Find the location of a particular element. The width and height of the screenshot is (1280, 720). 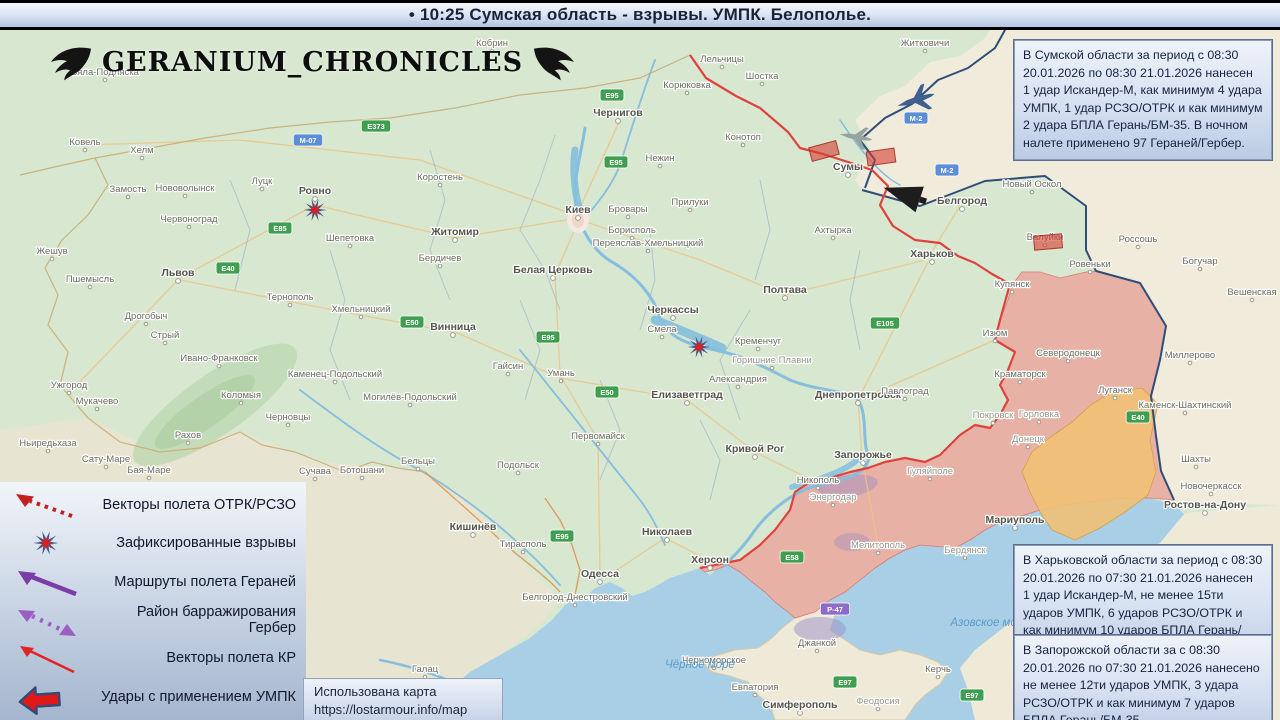

road-badge: М-2 is located at coordinates (947, 170).